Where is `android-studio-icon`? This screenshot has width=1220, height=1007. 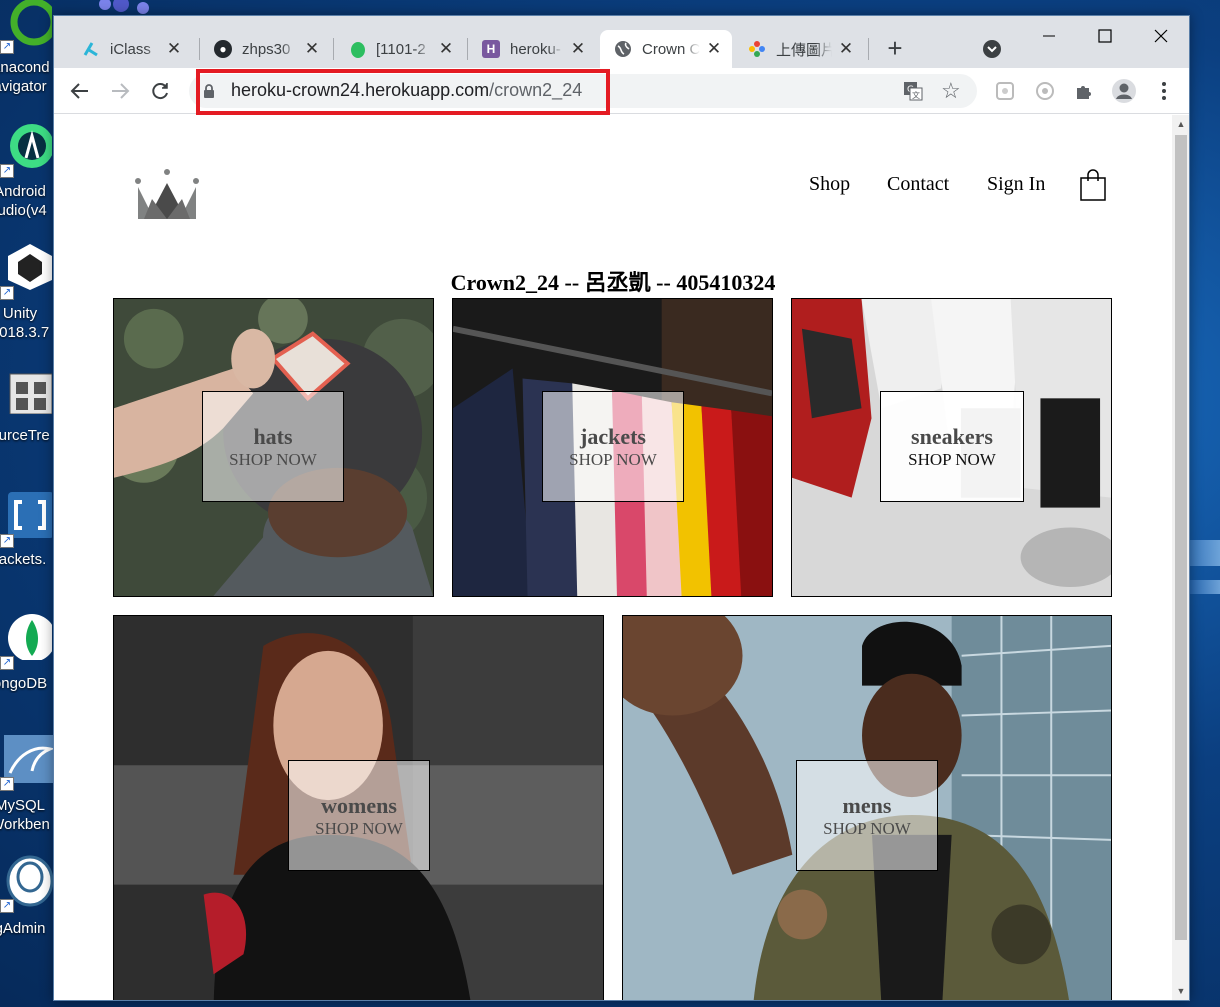
android-studio-icon is located at coordinates (29, 146).